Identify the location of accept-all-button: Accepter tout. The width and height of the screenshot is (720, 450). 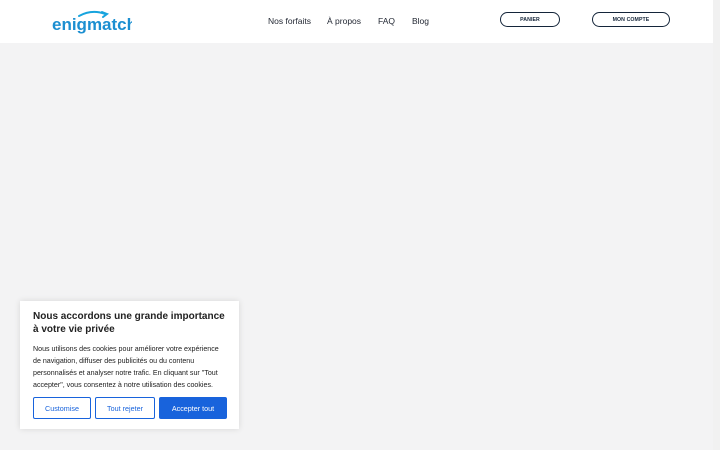
(193, 408).